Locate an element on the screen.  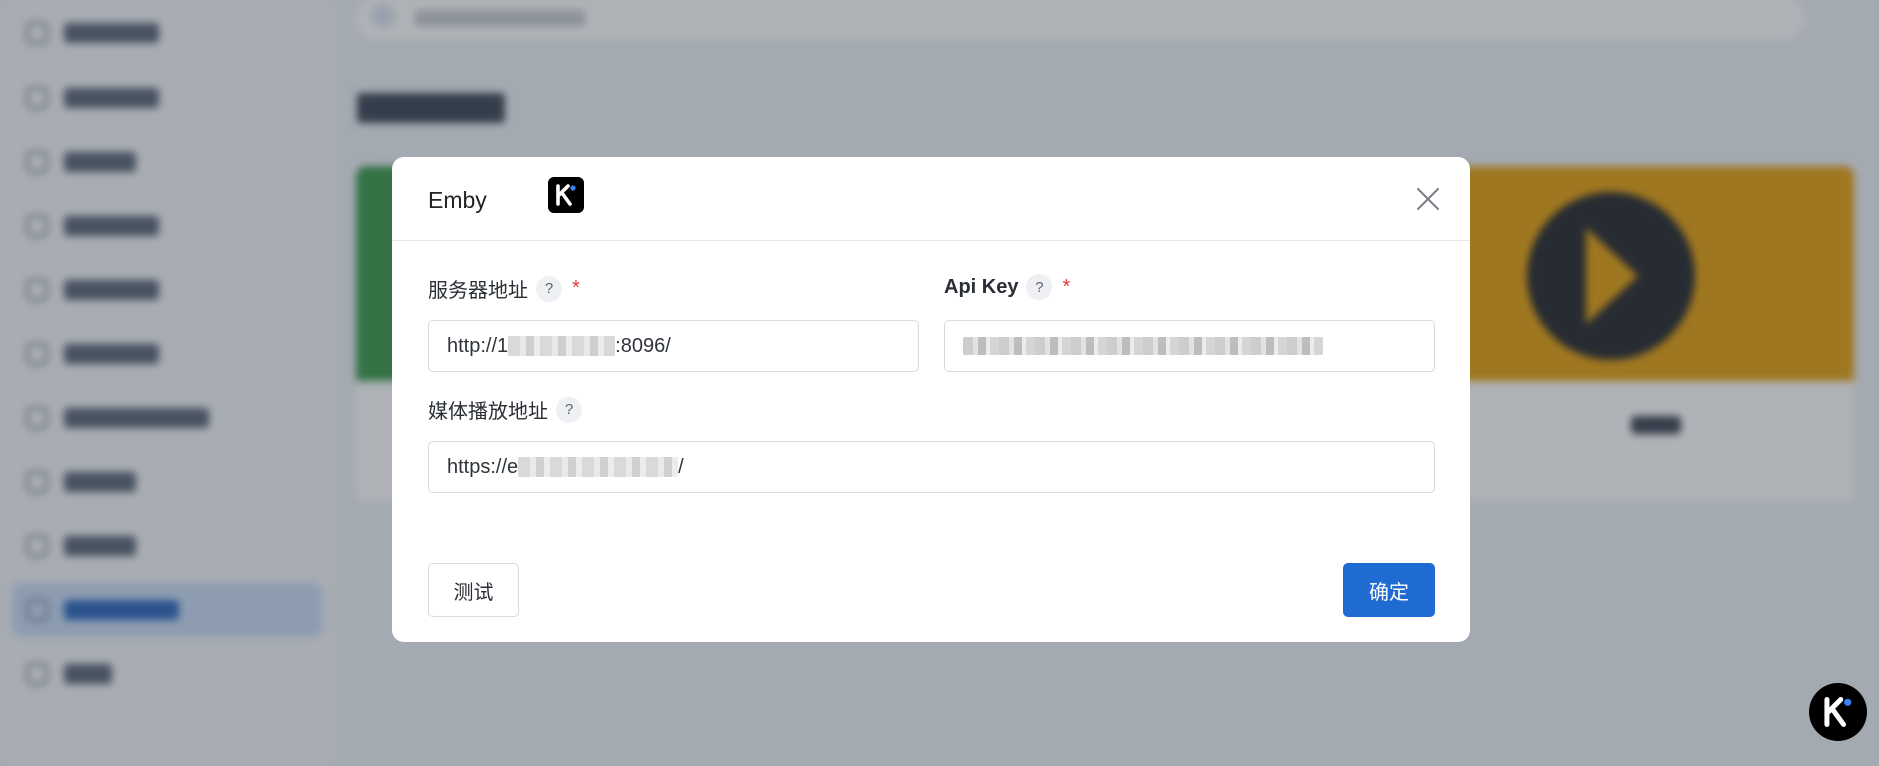
api-key-label-row: Api Key ? * is located at coordinates (1007, 287).